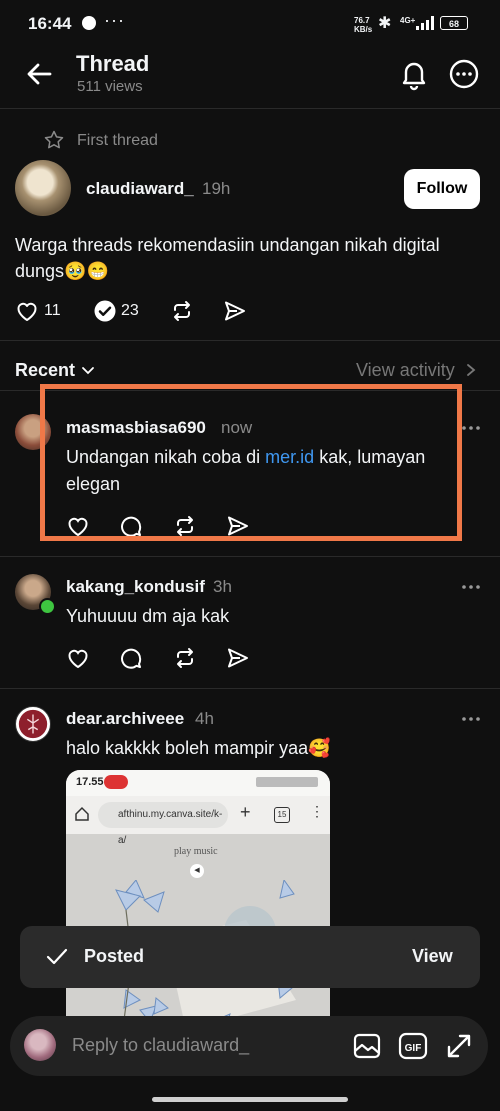 The height and width of the screenshot is (1111, 500). Describe the element at coordinates (408, 20) in the screenshot. I see `network-type: 4G+` at that location.